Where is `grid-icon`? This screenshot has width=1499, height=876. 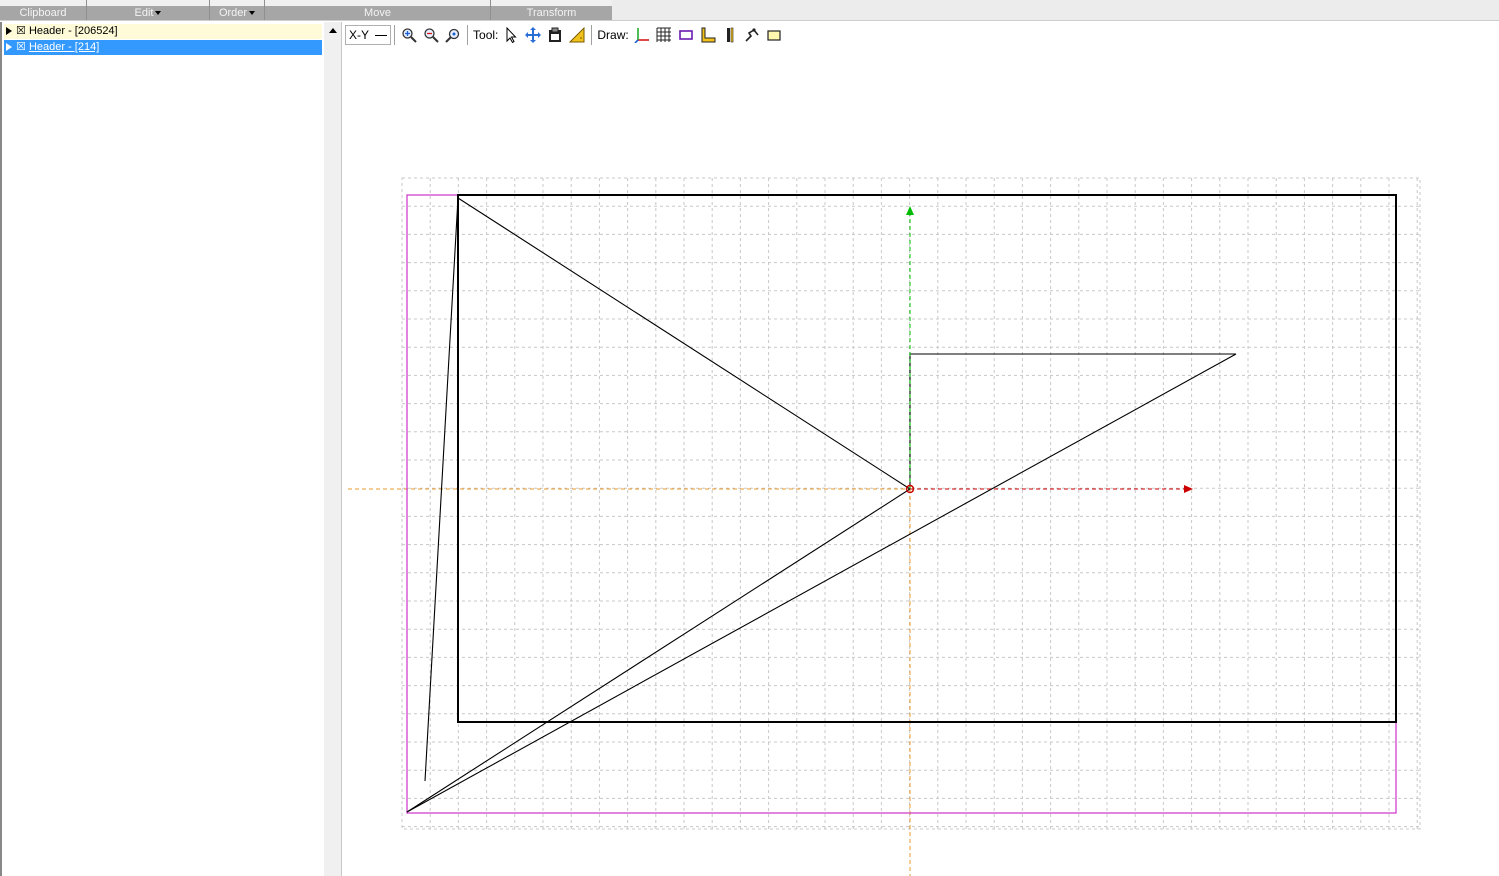
grid-icon is located at coordinates (664, 35).